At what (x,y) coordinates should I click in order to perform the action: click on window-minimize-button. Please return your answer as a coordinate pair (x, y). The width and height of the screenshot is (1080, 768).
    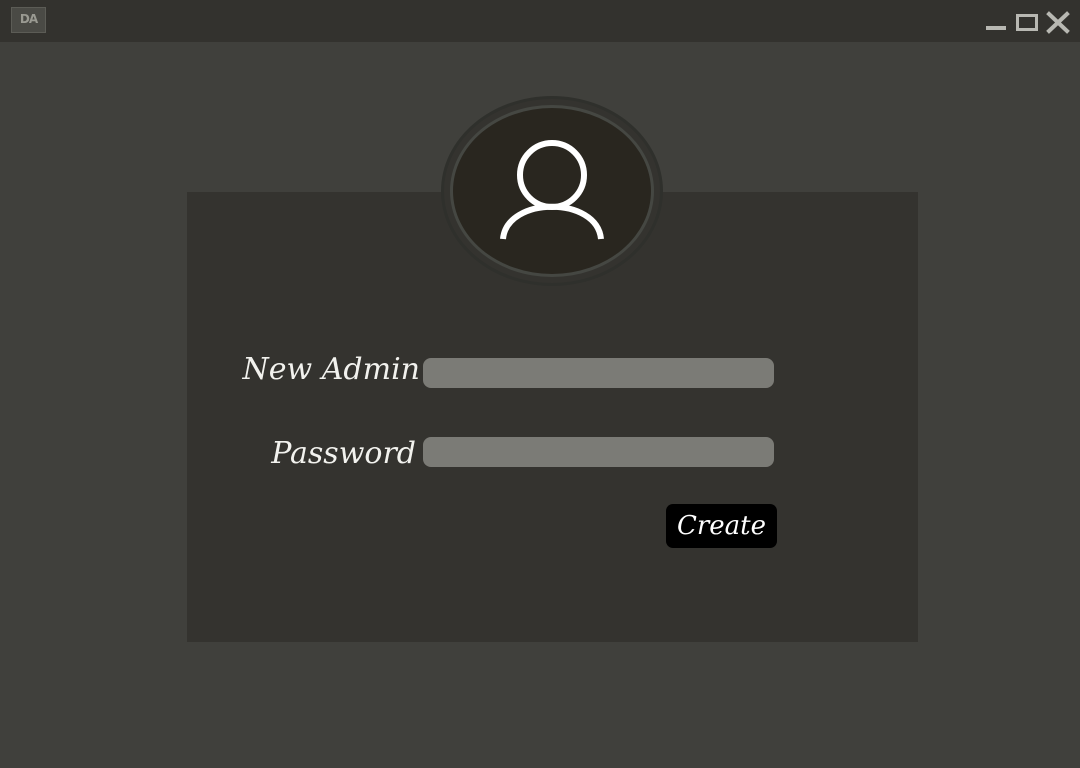
    Looking at the image, I should click on (996, 22).